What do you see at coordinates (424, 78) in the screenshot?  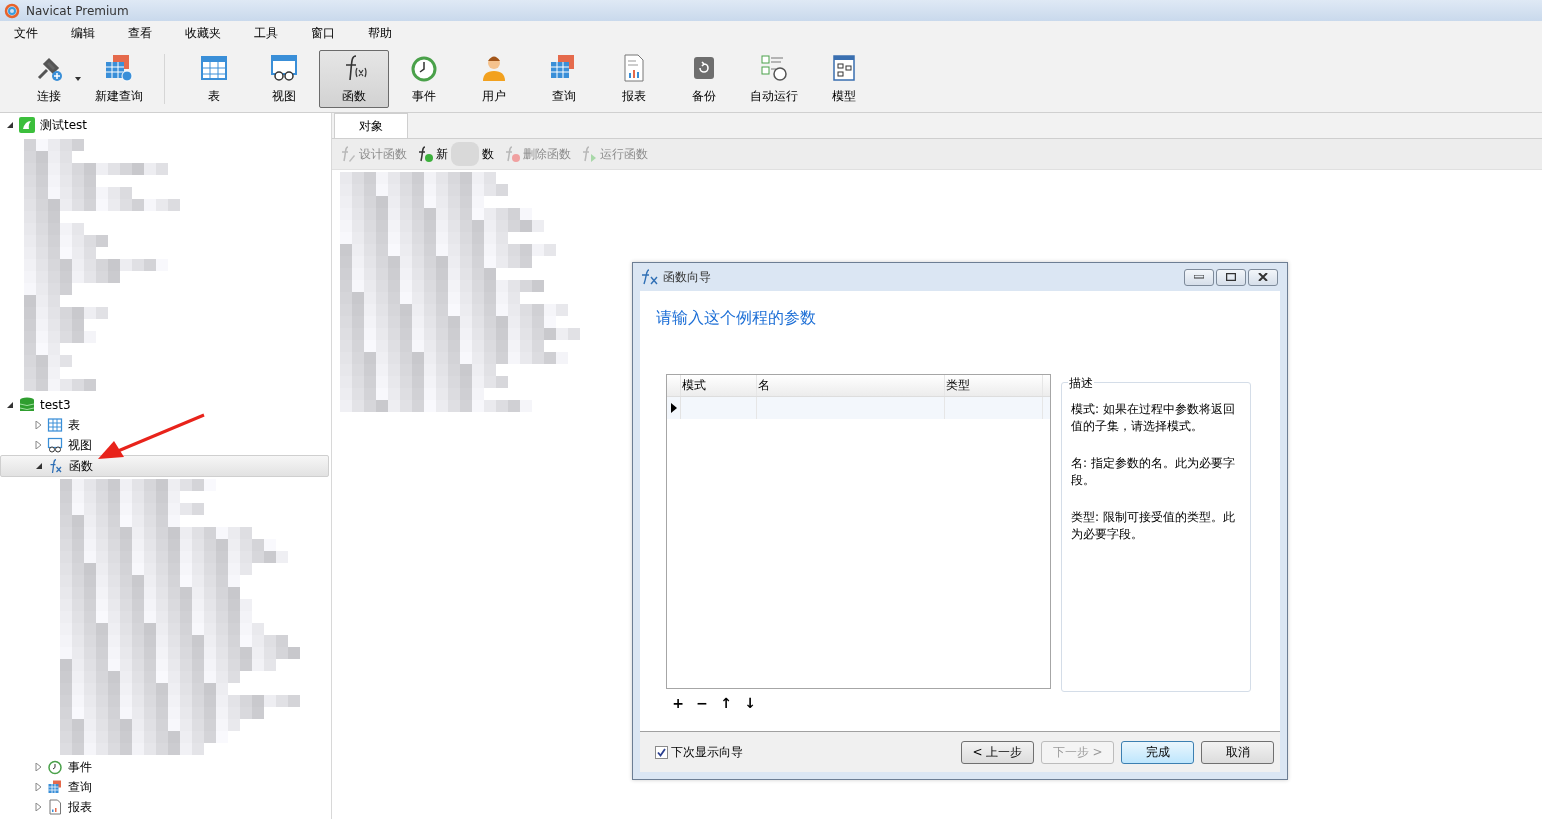 I see `toolbar-button: 事件` at bounding box center [424, 78].